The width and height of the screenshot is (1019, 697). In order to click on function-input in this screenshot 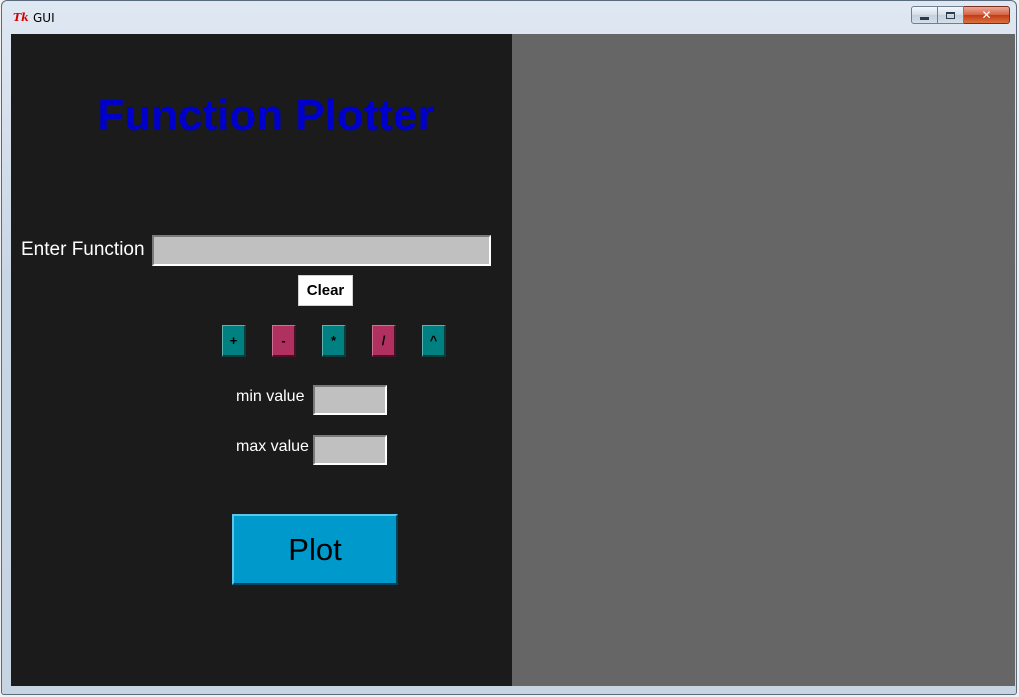, I will do `click(321, 250)`.